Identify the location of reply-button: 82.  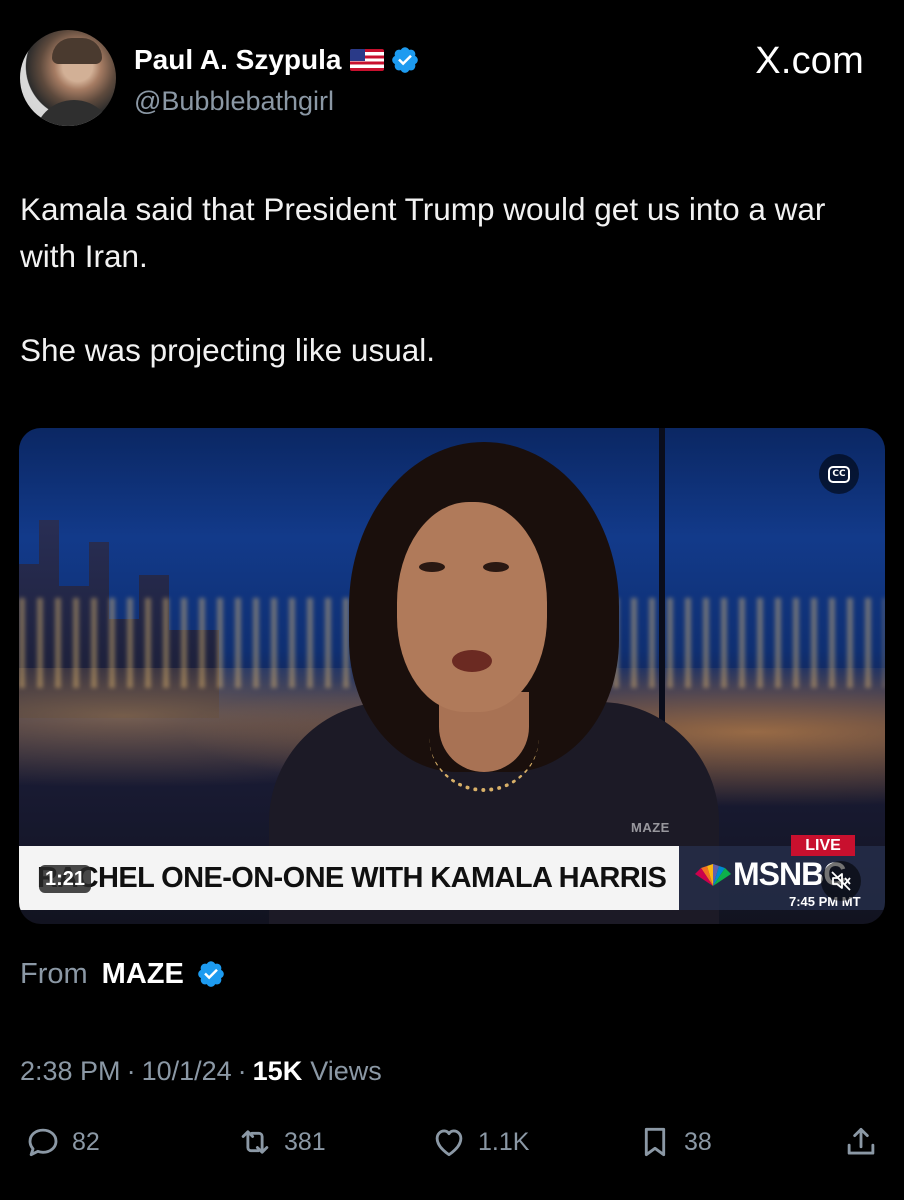
(62, 1142).